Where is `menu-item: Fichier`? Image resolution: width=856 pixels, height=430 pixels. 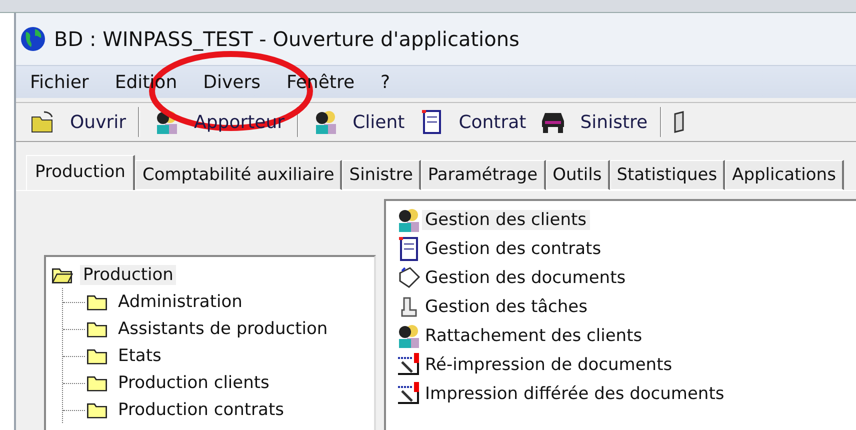
menu-item: Fichier is located at coordinates (58, 82).